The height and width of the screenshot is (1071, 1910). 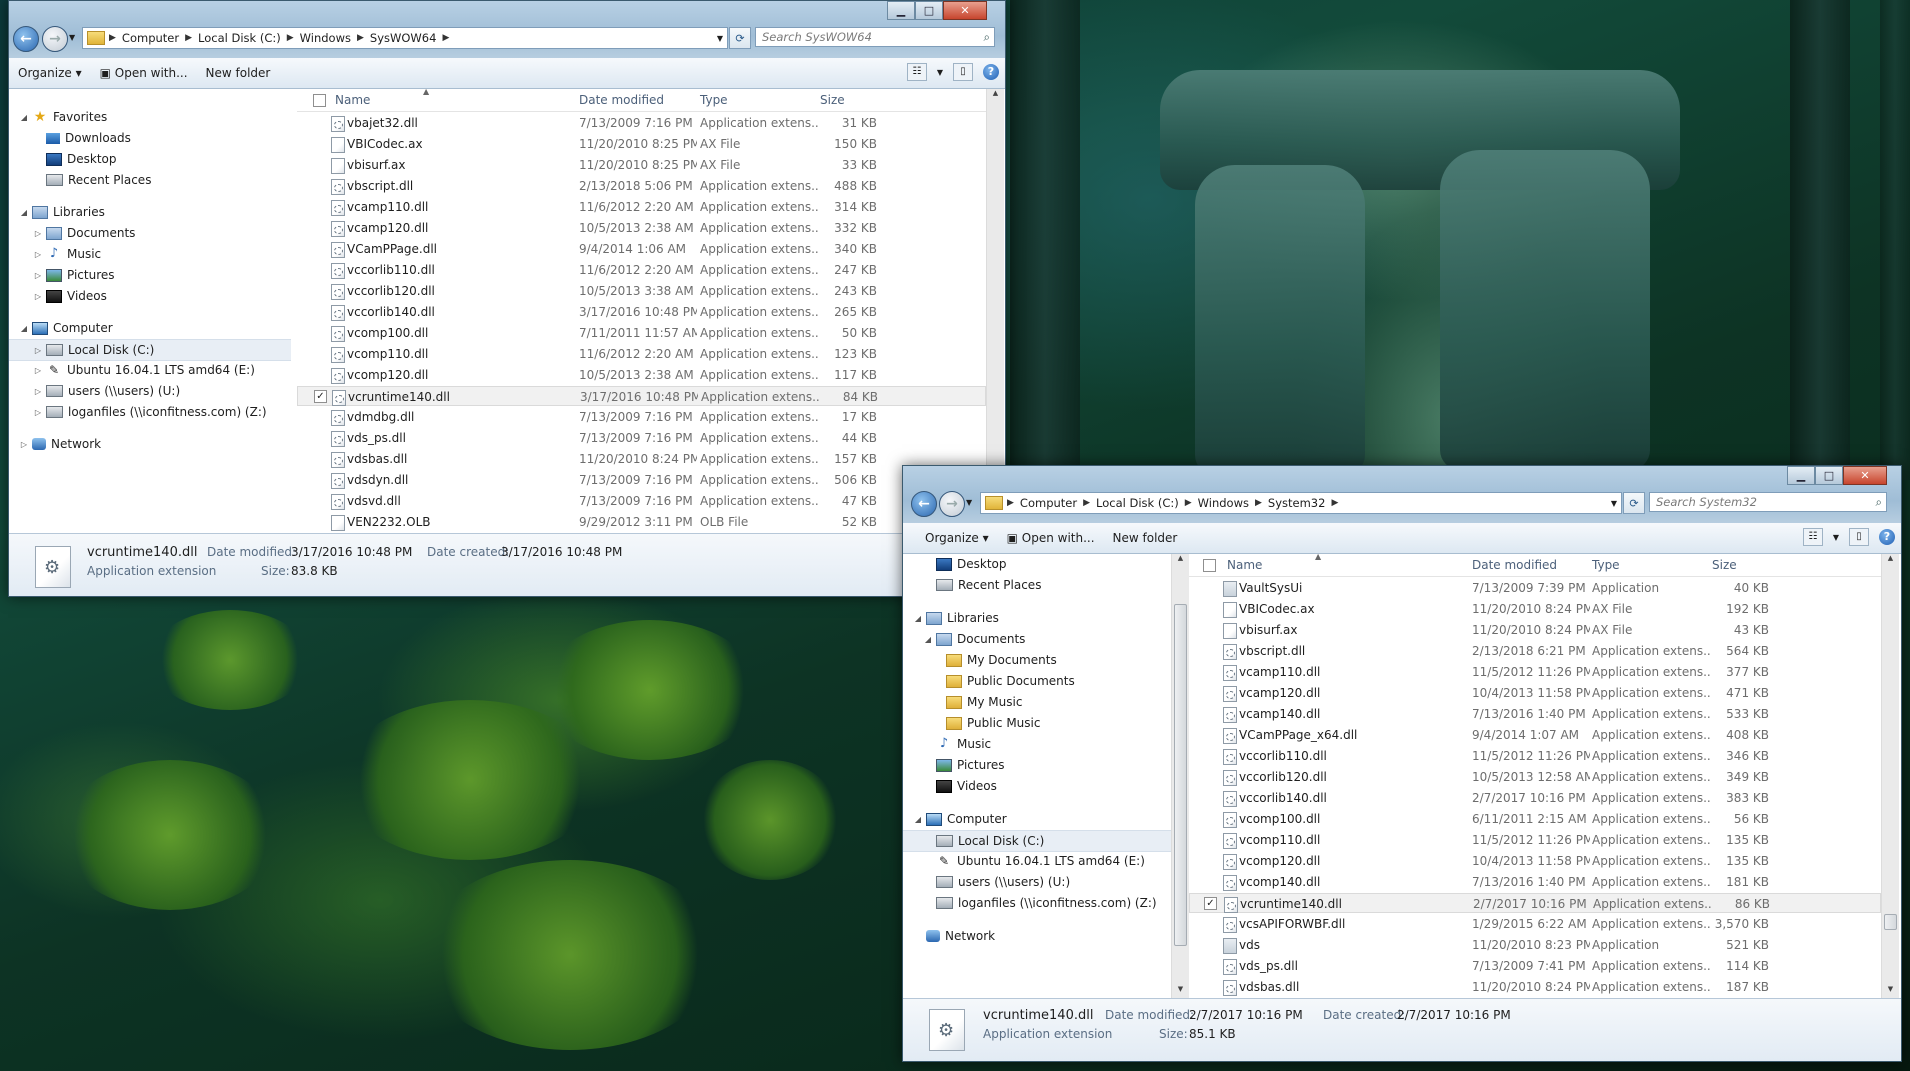 What do you see at coordinates (150, 38) in the screenshot?
I see `breadcrumb-computer: Computer` at bounding box center [150, 38].